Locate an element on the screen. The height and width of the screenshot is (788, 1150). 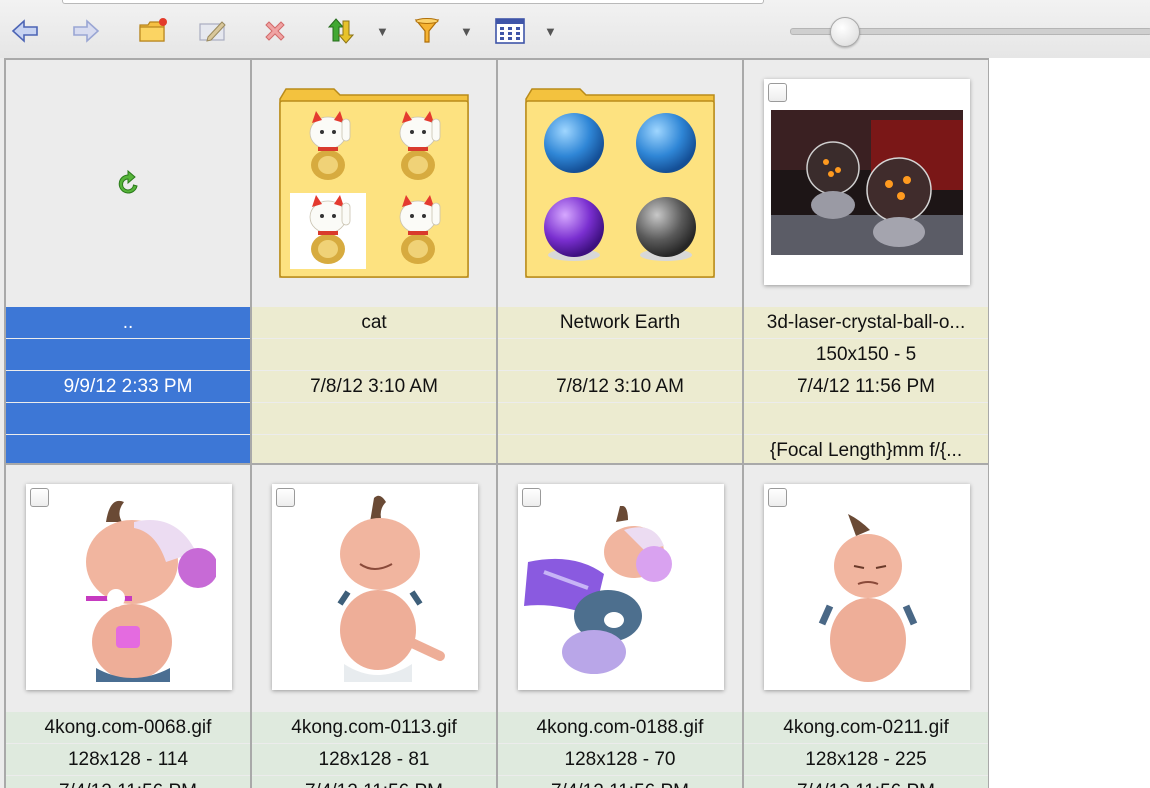
view-mode-dropdown-icon: ▼ is located at coordinates (550, 31).